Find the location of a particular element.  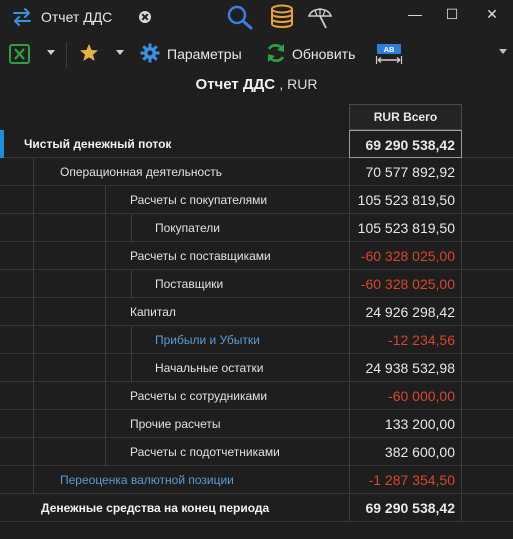

row-value: 133 200,00 is located at coordinates (405, 424).